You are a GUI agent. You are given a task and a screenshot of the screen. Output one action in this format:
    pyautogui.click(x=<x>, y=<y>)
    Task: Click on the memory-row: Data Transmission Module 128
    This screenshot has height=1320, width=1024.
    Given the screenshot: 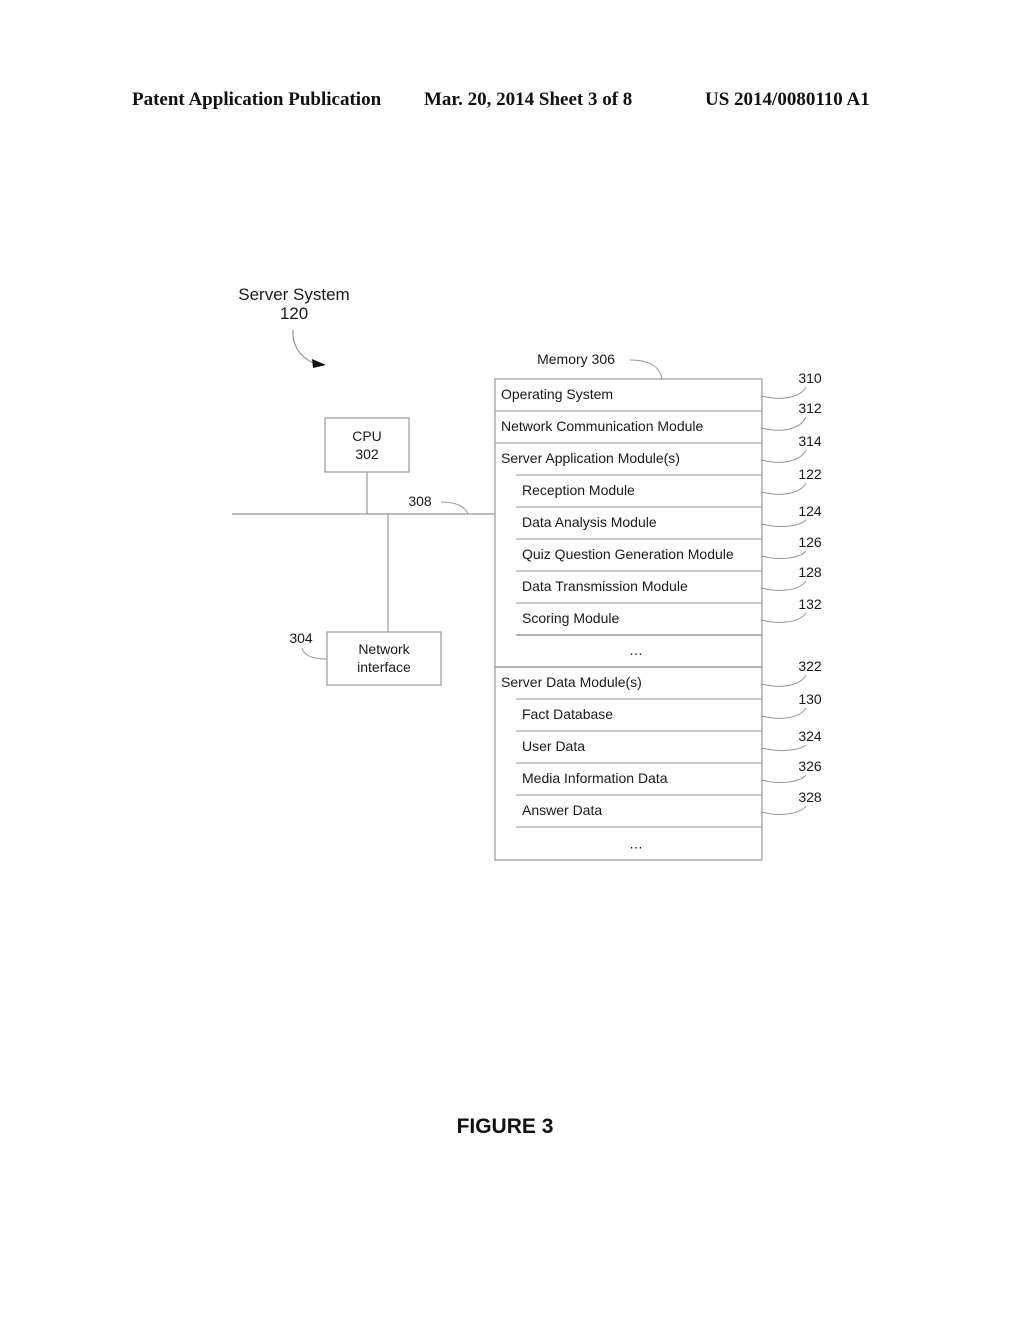 What is the action you would take?
    pyautogui.click(x=669, y=584)
    